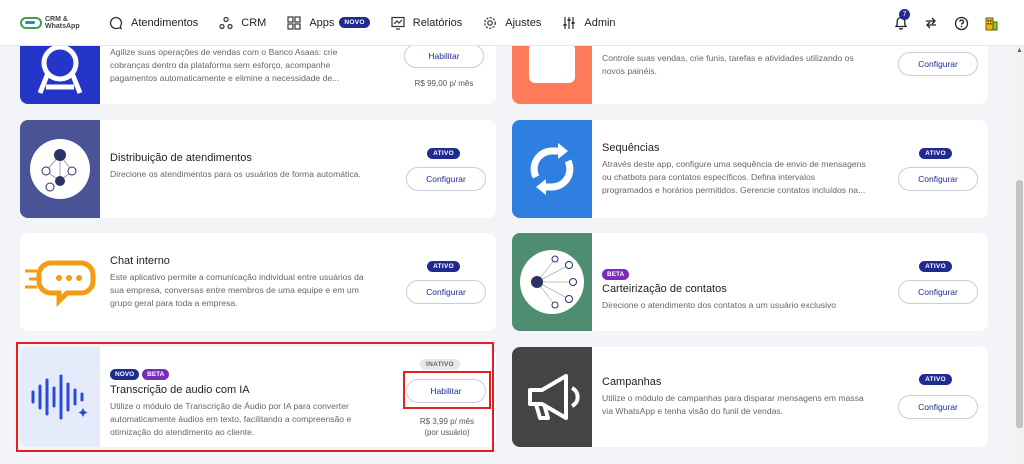 This screenshot has height=464, width=1024. I want to click on chat-interno-thumbnail, so click(60, 282).